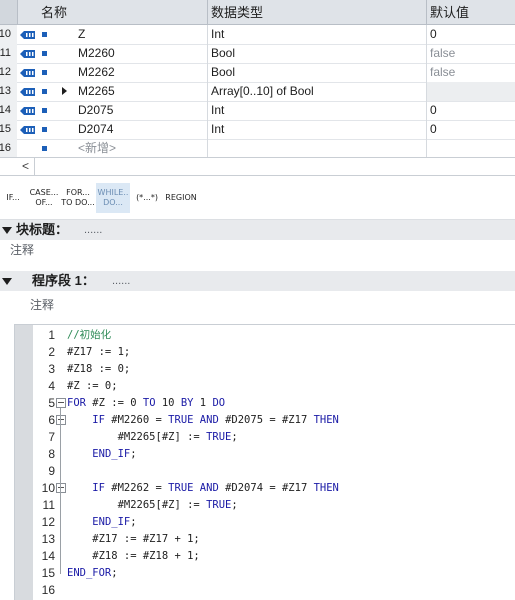 The image size is (515, 600). I want to click on code-line: 7 #M2265[#Z] := TRUE;, so click(265, 437).